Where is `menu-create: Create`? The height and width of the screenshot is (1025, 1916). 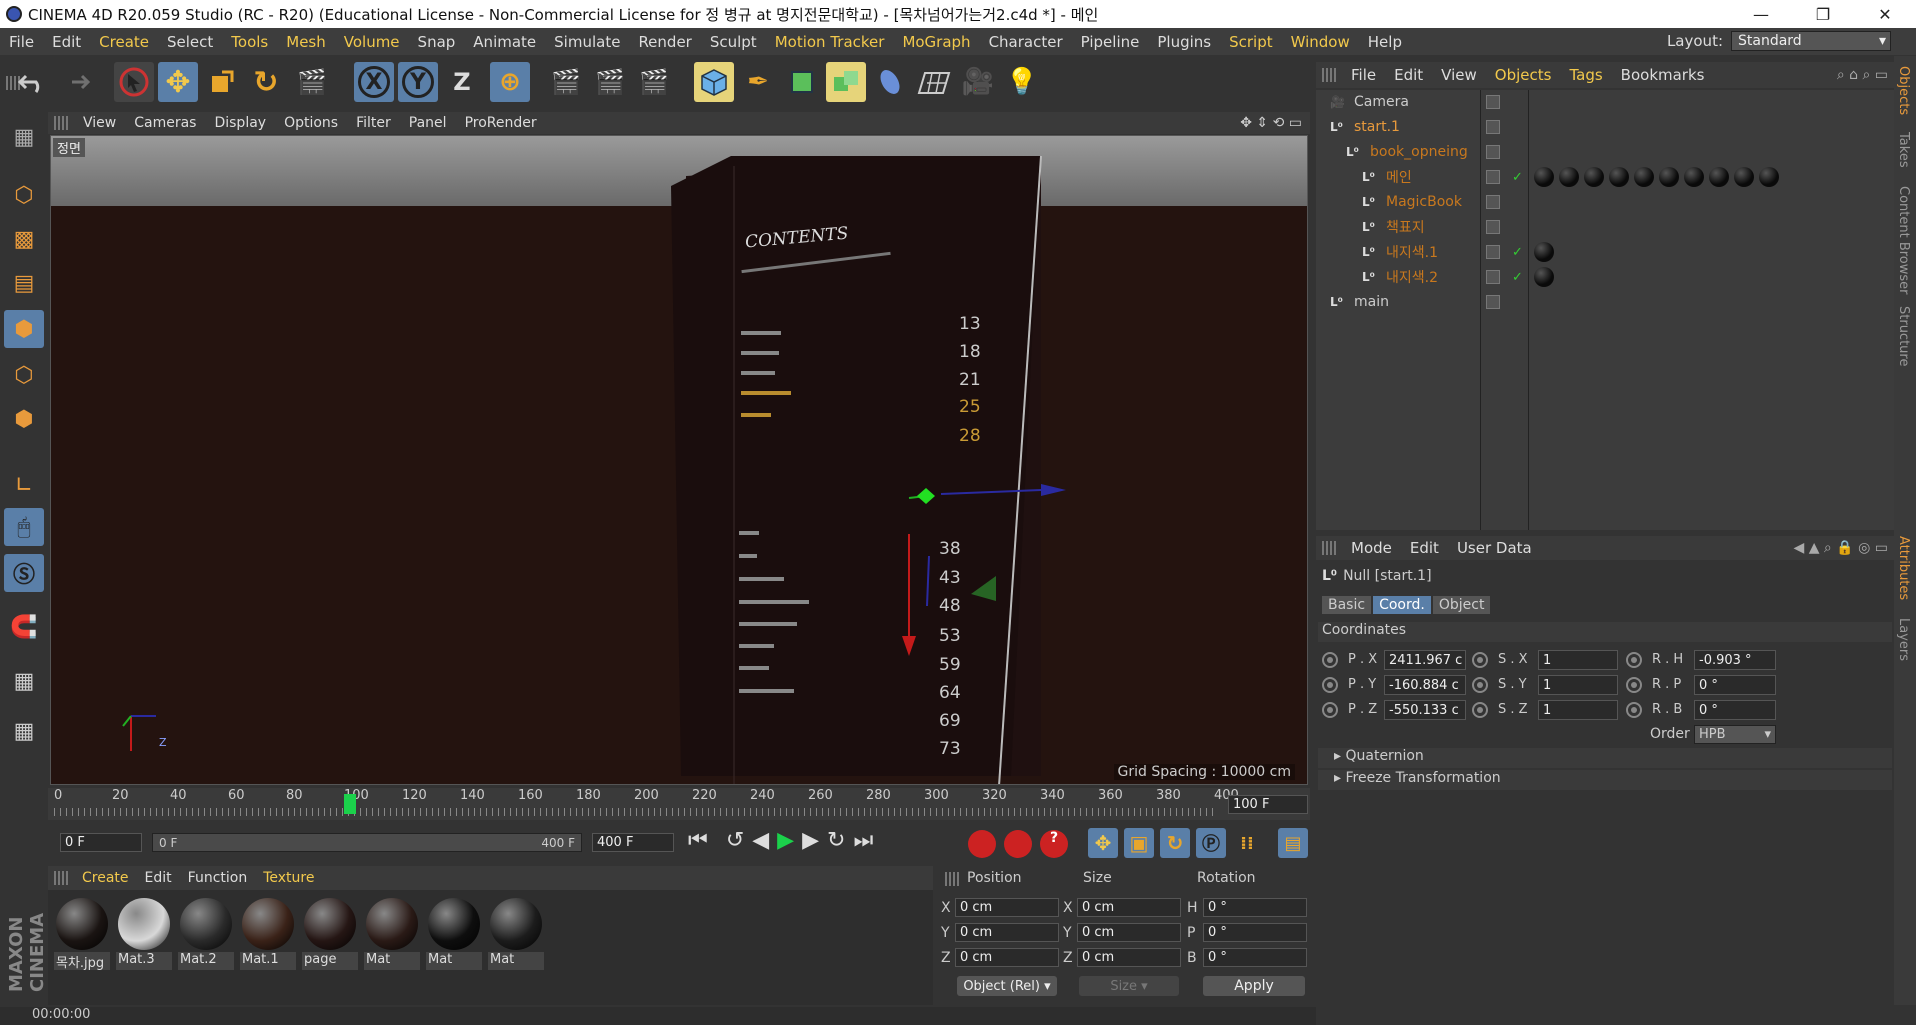 menu-create: Create is located at coordinates (124, 42).